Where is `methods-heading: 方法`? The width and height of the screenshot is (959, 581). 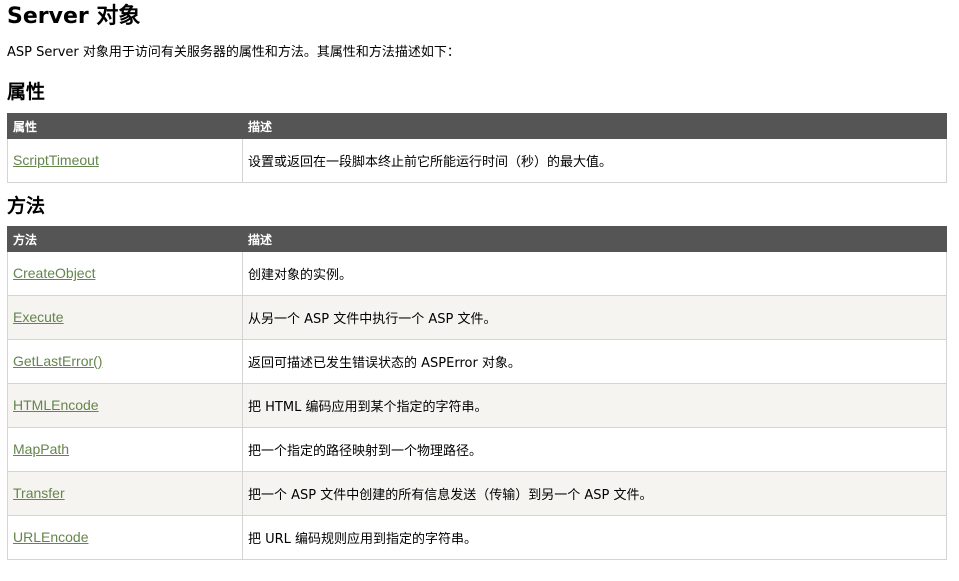 methods-heading: 方法 is located at coordinates (26, 206).